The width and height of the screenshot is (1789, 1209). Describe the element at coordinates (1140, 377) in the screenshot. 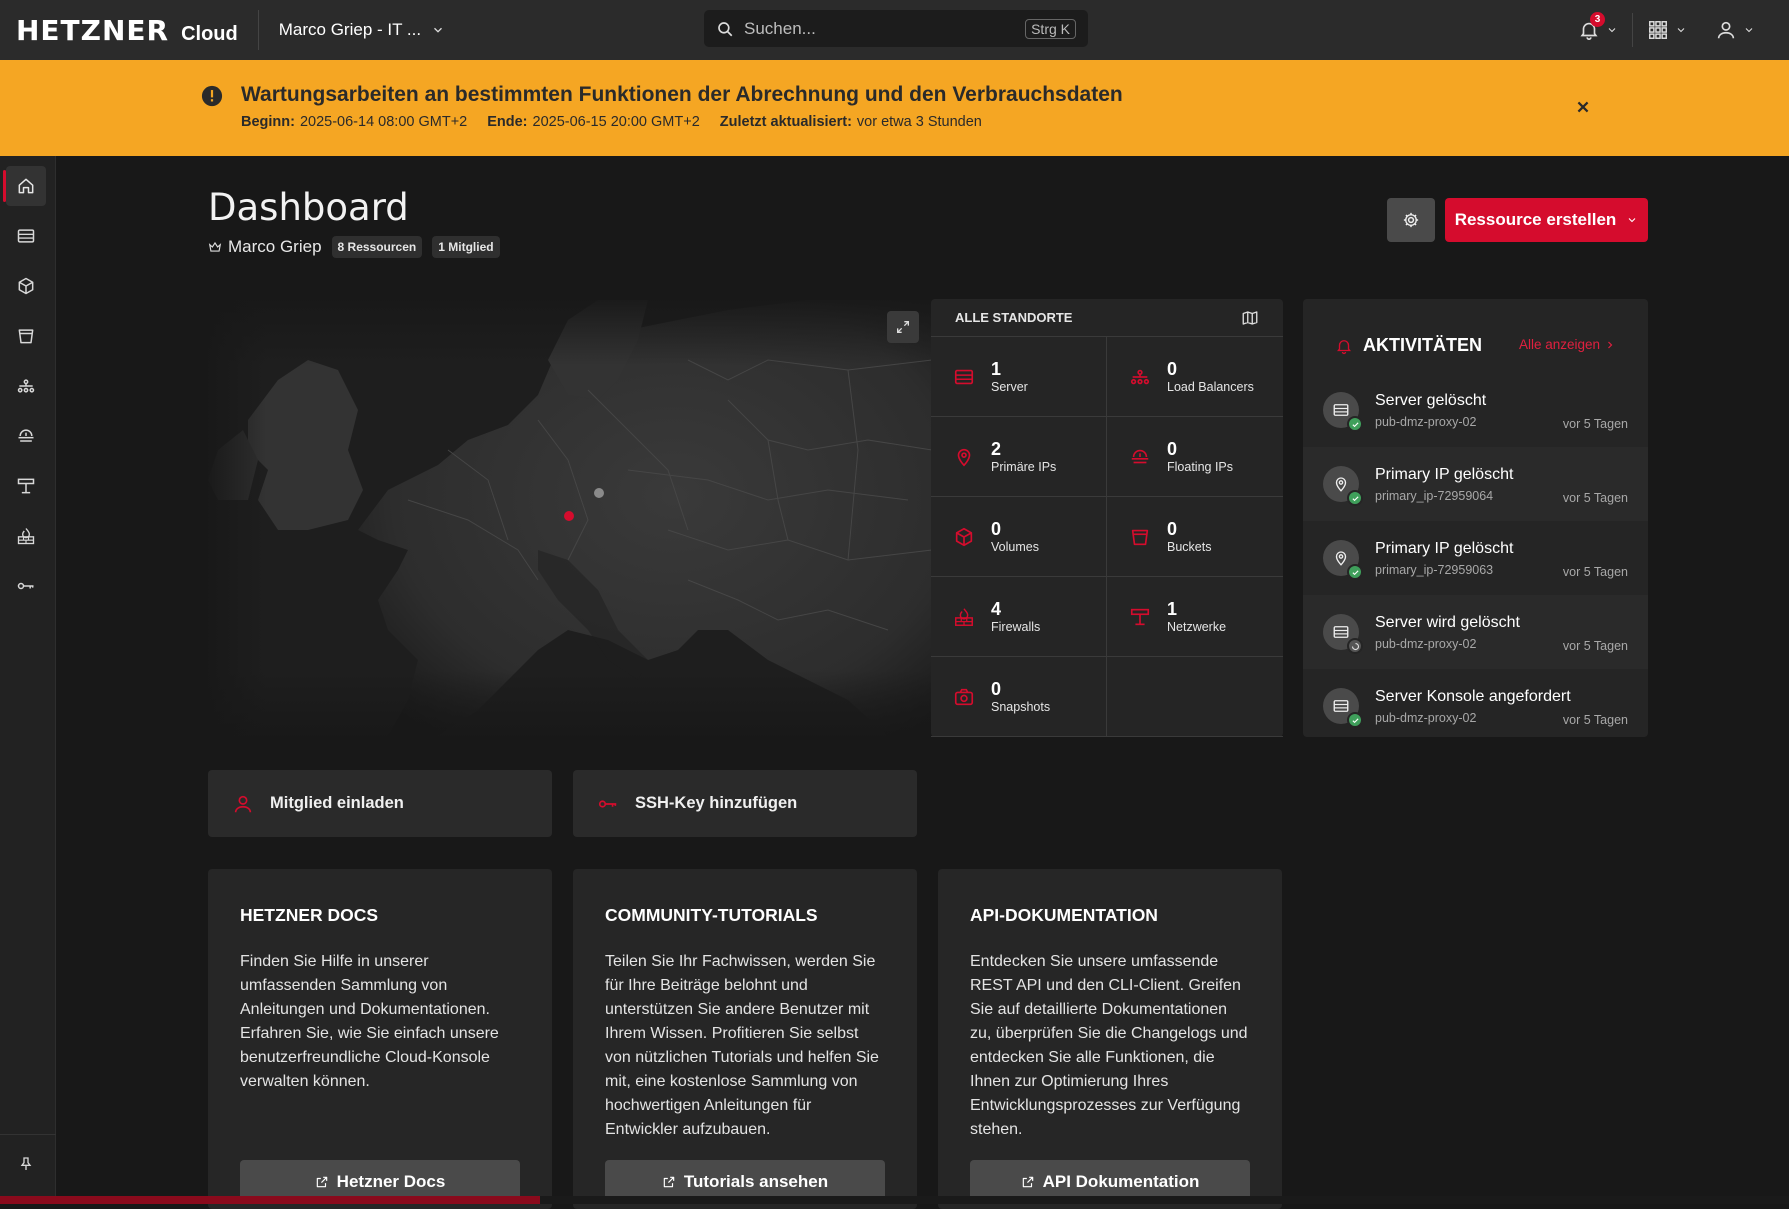

I see `load-balancer-icon` at that location.